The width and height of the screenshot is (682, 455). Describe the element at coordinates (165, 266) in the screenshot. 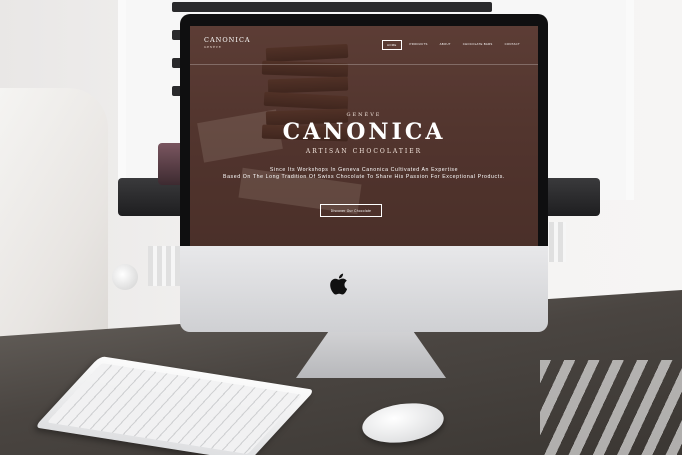

I see `radiator` at that location.